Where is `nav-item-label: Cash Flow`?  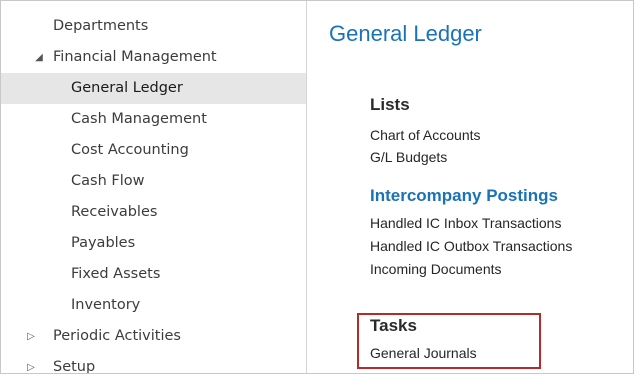 nav-item-label: Cash Flow is located at coordinates (108, 181).